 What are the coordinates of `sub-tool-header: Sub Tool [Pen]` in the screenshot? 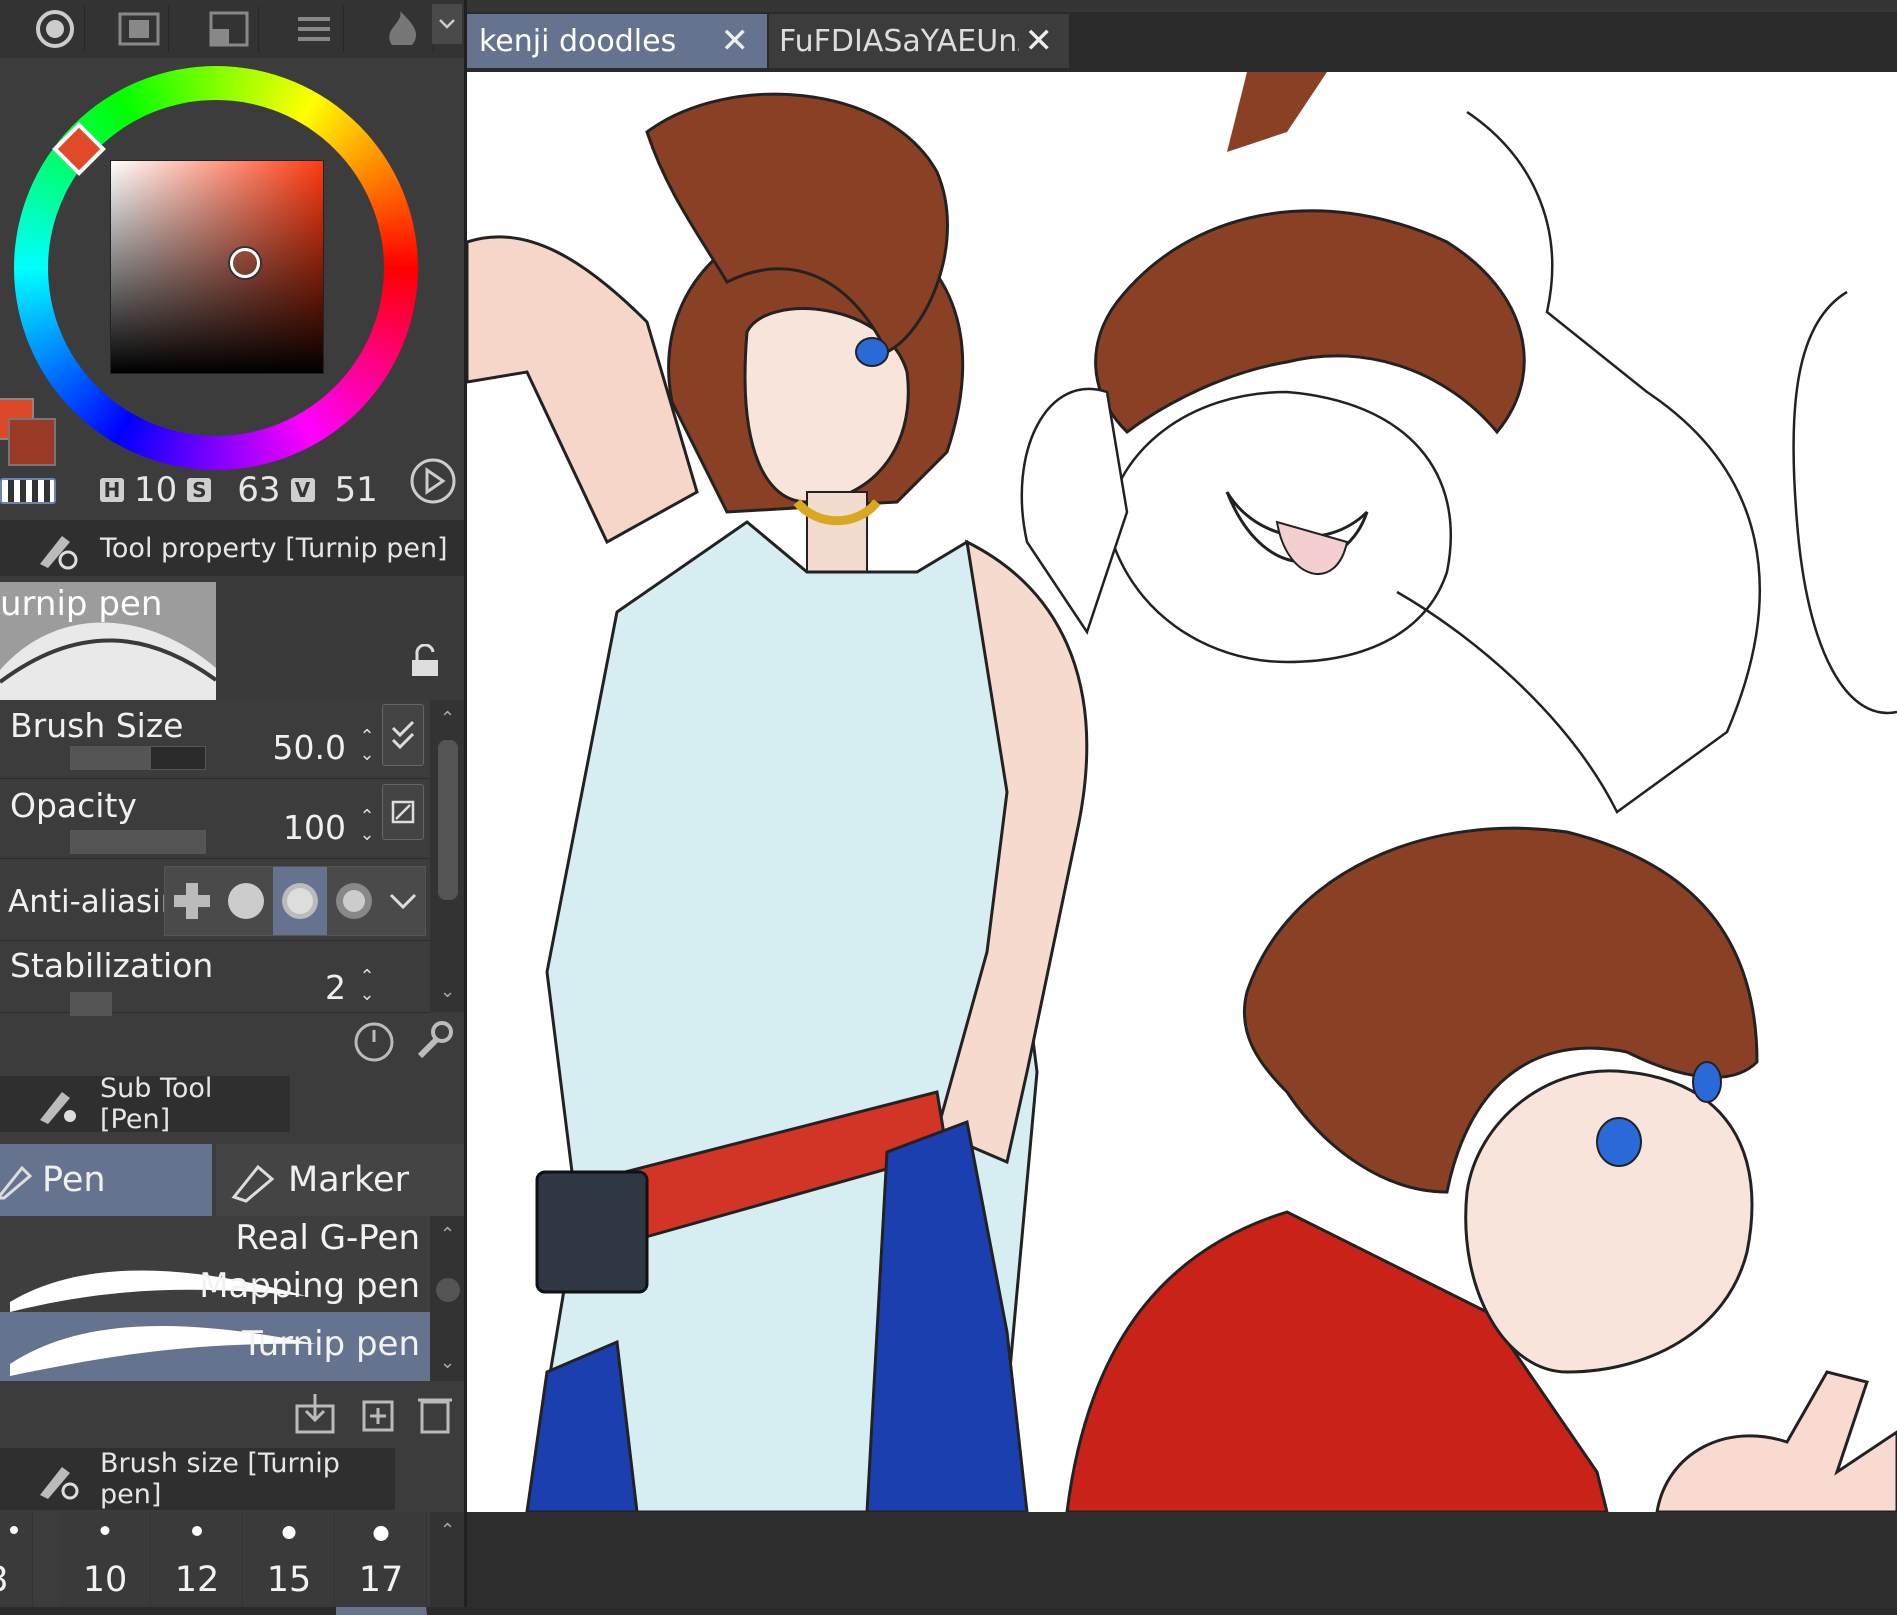 It's located at (145, 1104).